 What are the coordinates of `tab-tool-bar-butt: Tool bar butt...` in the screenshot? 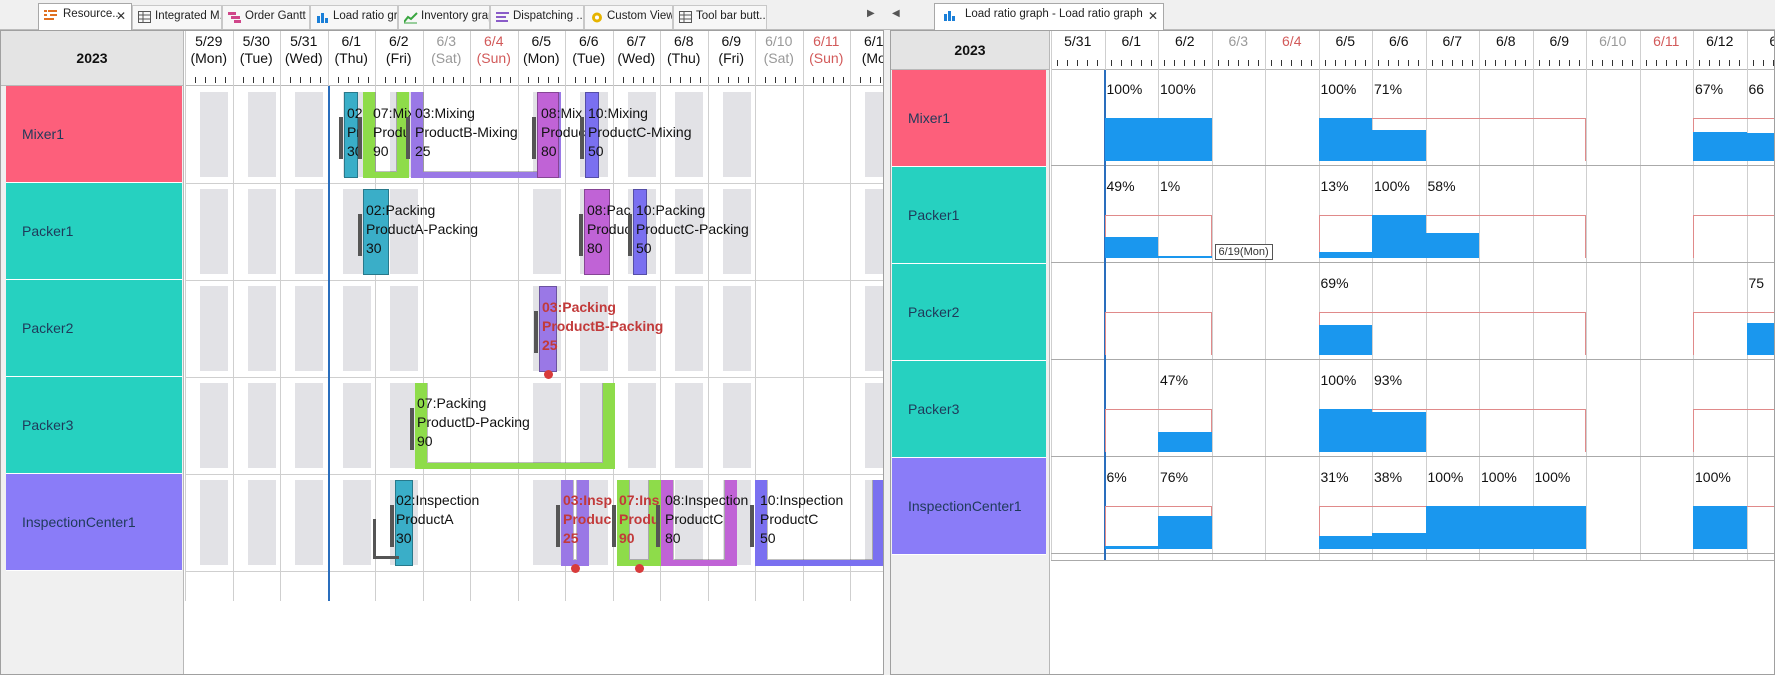 It's located at (720, 17).